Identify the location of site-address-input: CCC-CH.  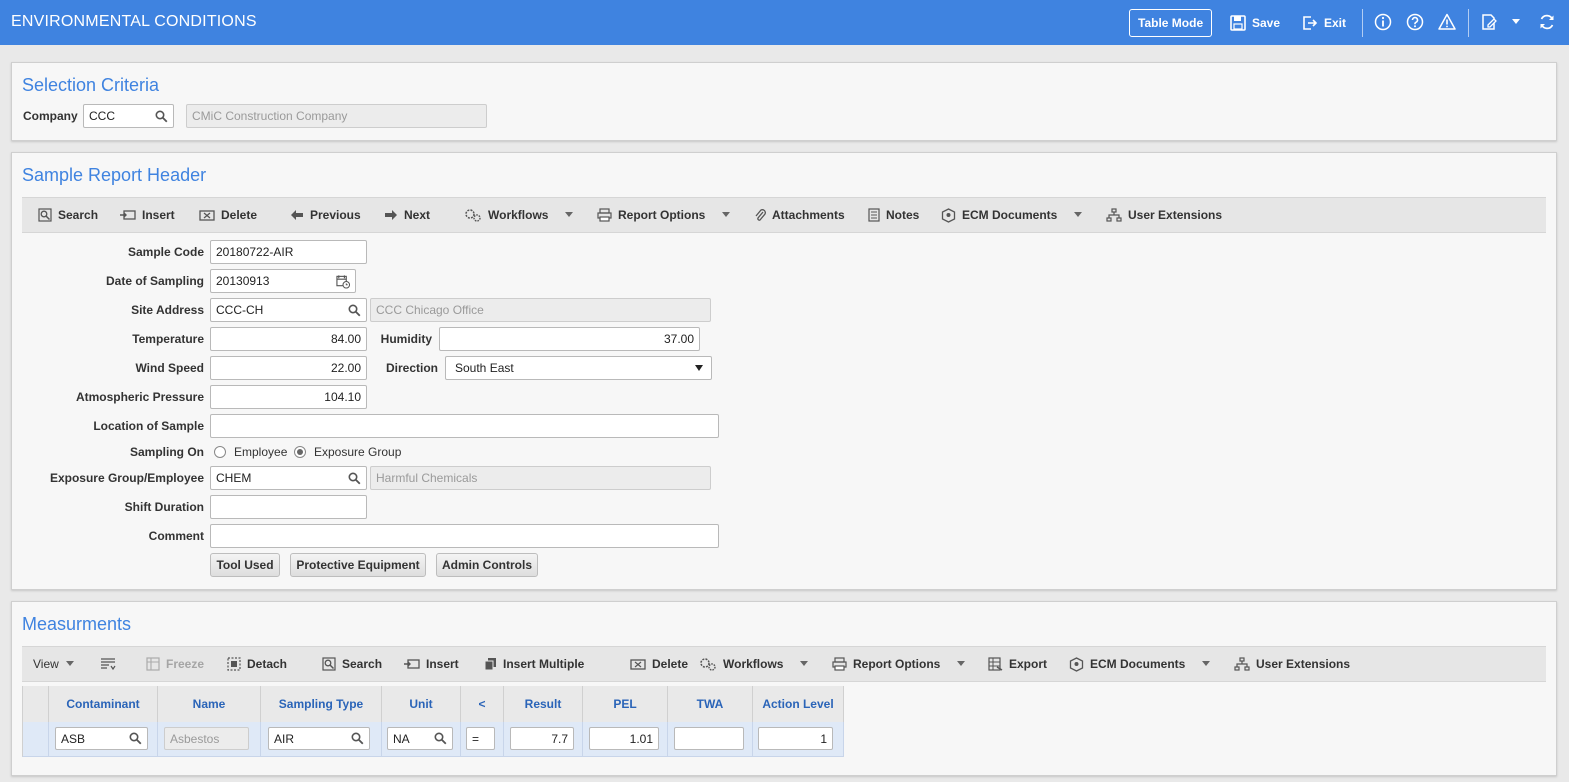
(288, 310).